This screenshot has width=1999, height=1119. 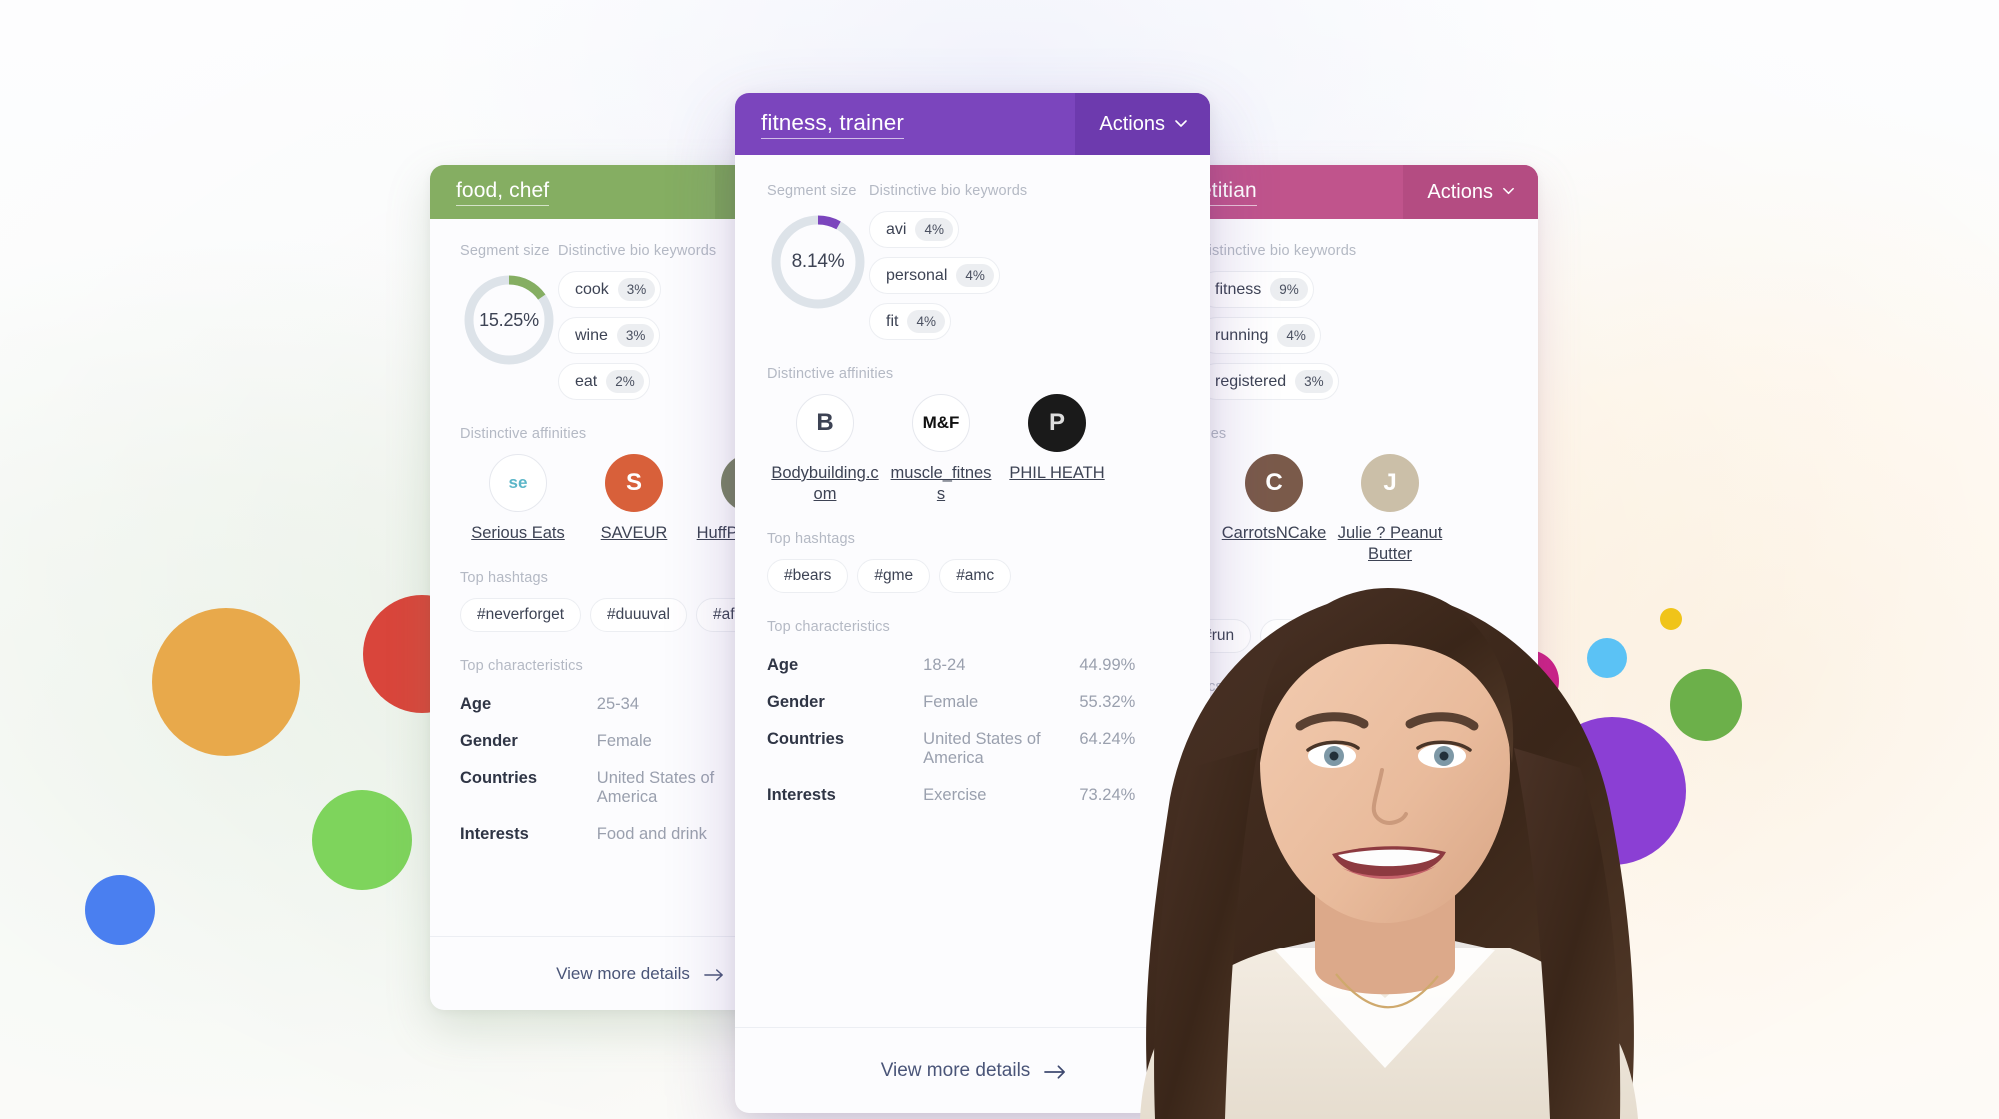 I want to click on hashtag-chip: #amc, so click(x=975, y=576).